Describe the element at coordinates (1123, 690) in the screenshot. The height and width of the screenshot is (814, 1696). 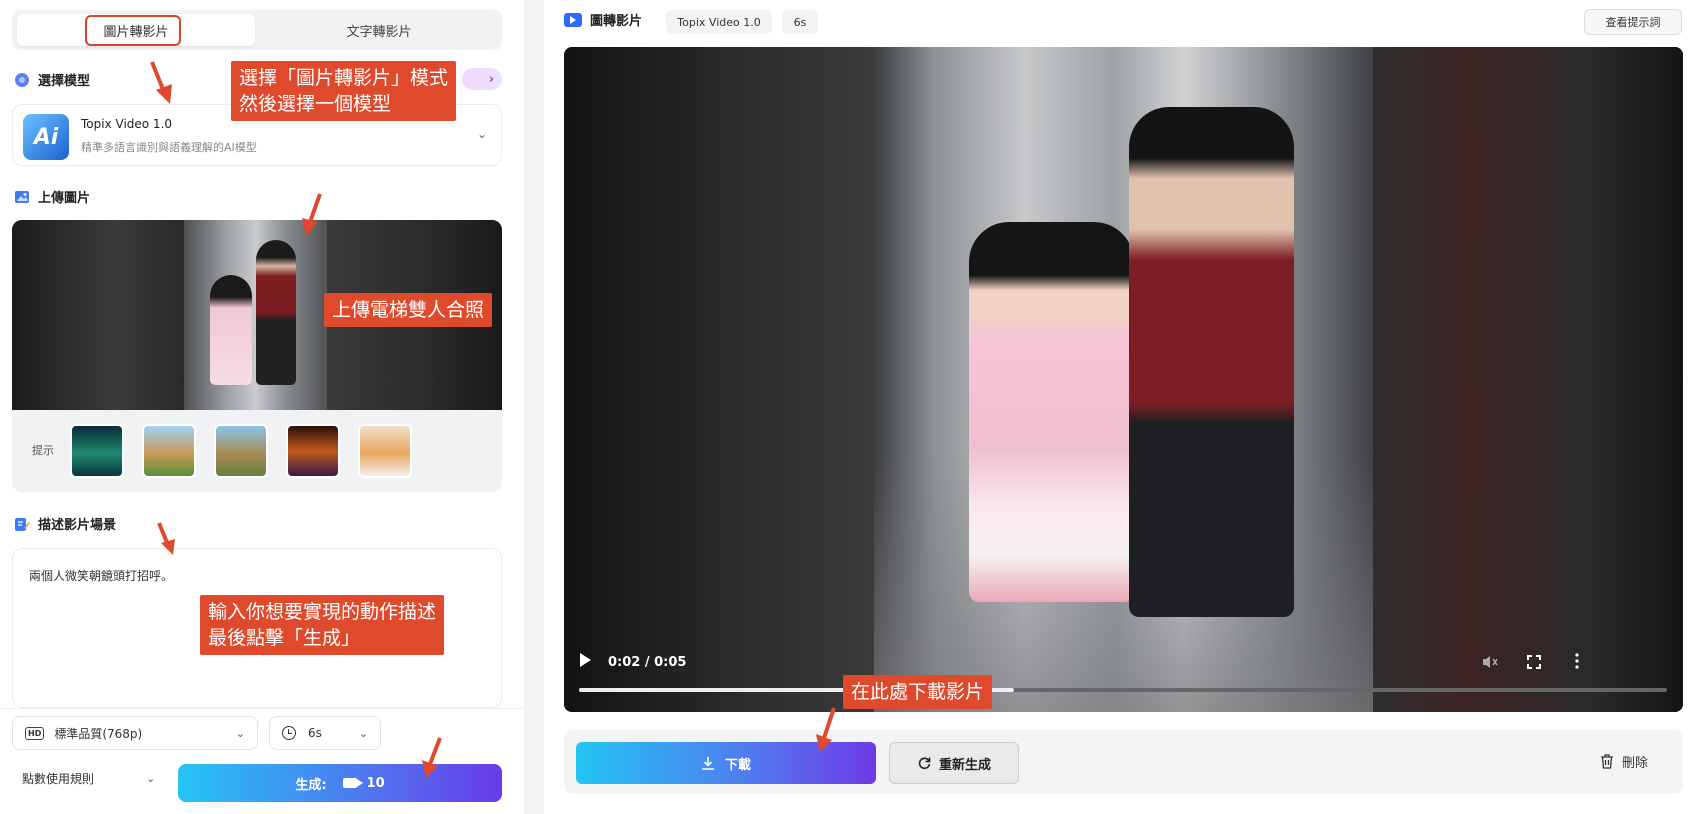
I see `video-progress-bar` at that location.